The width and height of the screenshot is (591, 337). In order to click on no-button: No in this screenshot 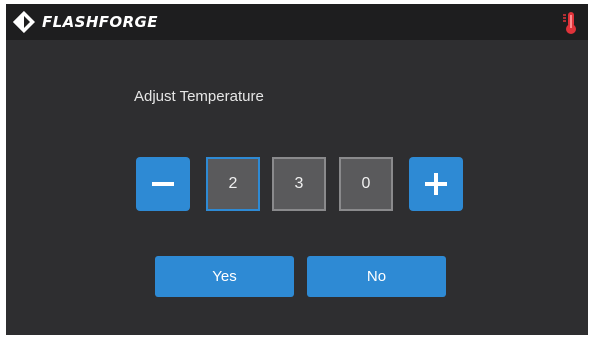, I will do `click(376, 276)`.